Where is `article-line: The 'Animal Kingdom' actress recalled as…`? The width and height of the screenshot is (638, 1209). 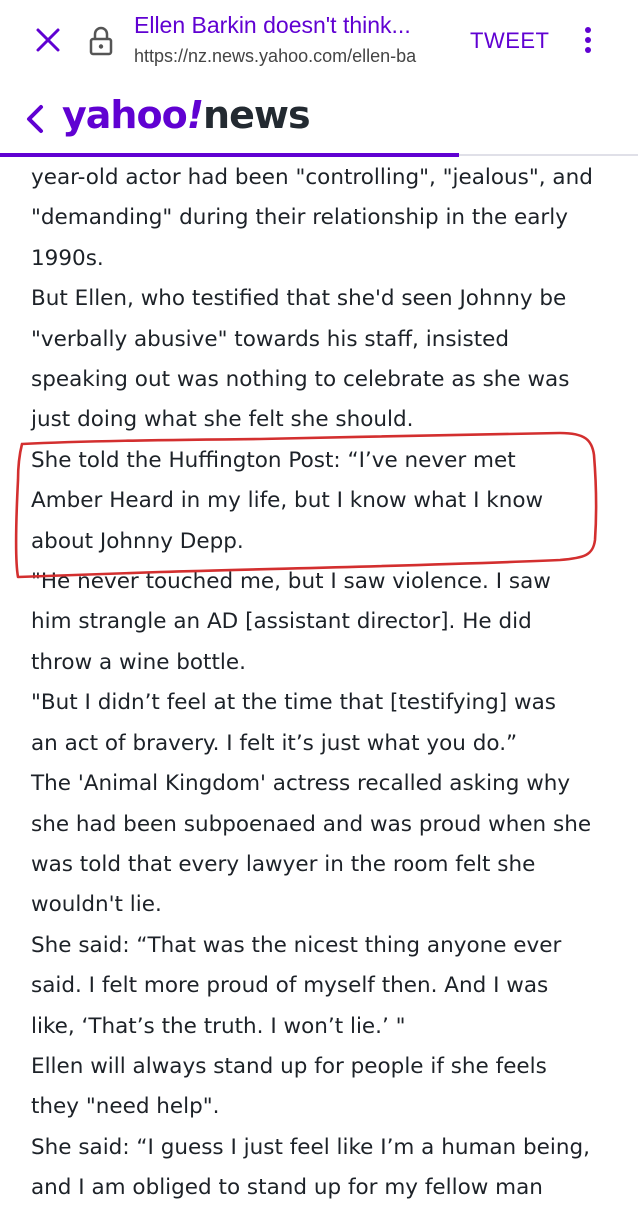 article-line: The 'Animal Kingdom' actress recalled as… is located at coordinates (301, 784).